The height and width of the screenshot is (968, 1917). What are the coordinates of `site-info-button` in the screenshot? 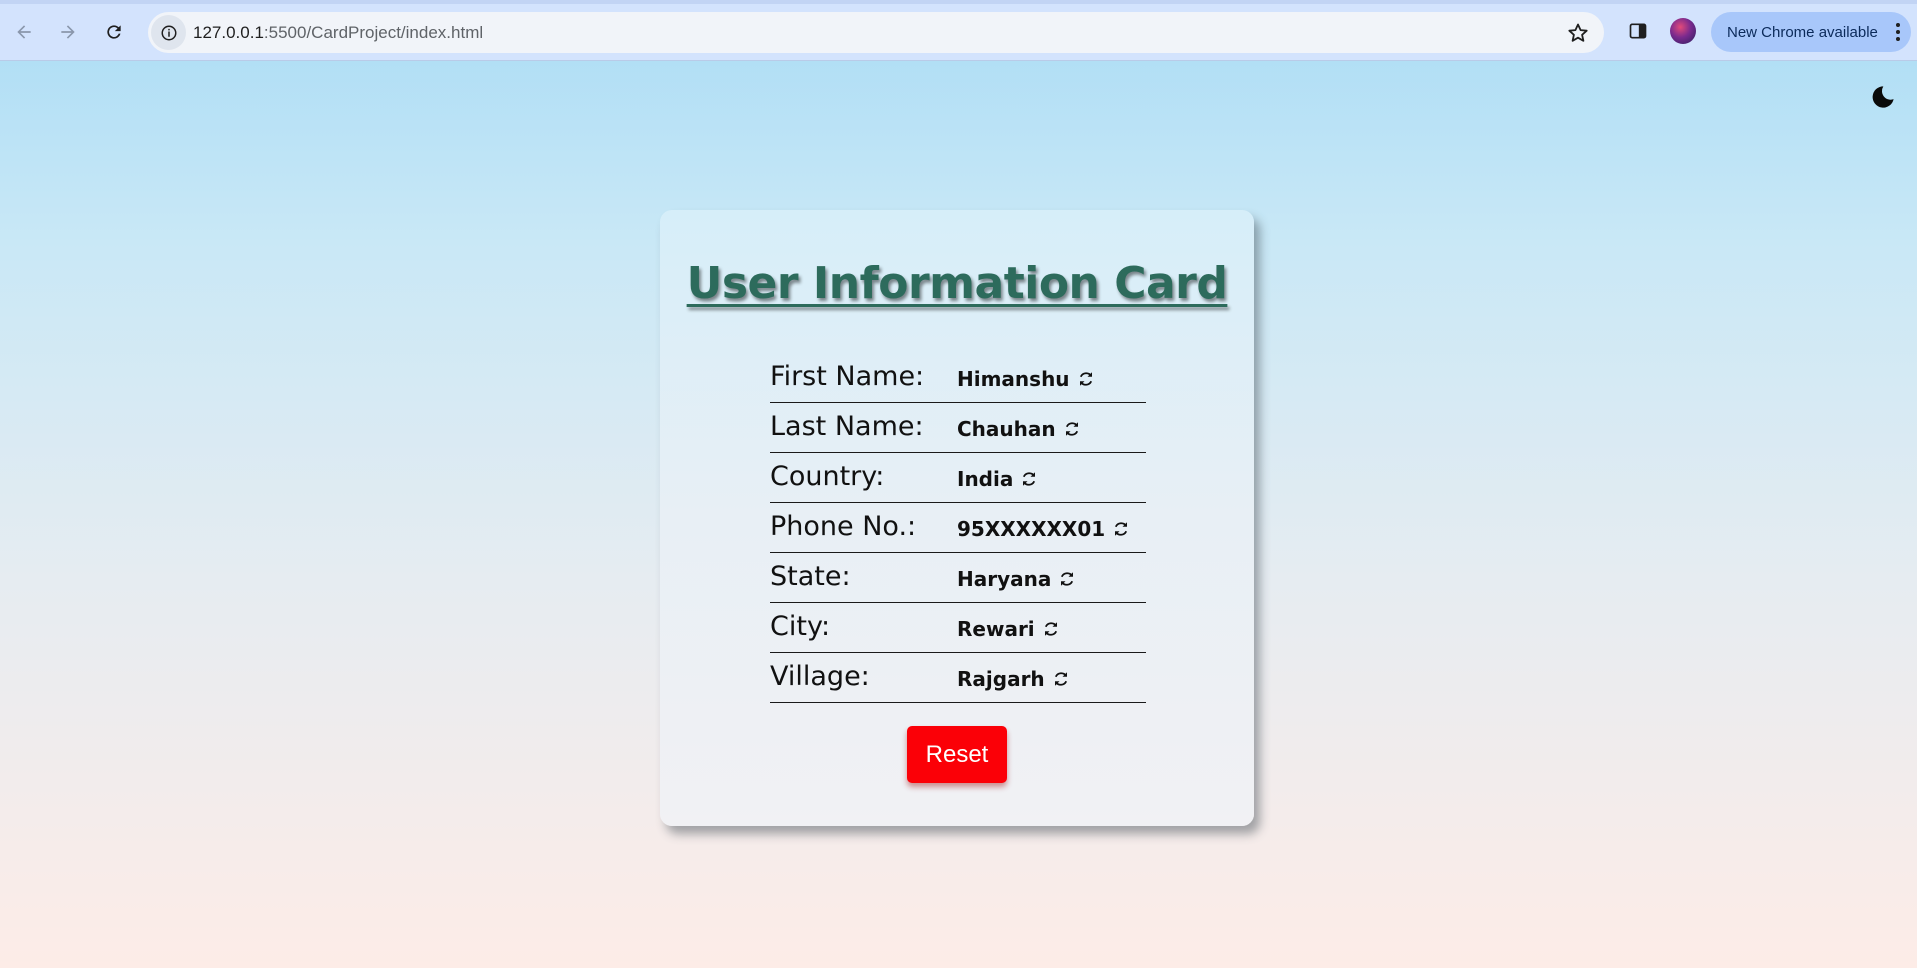 It's located at (168, 32).